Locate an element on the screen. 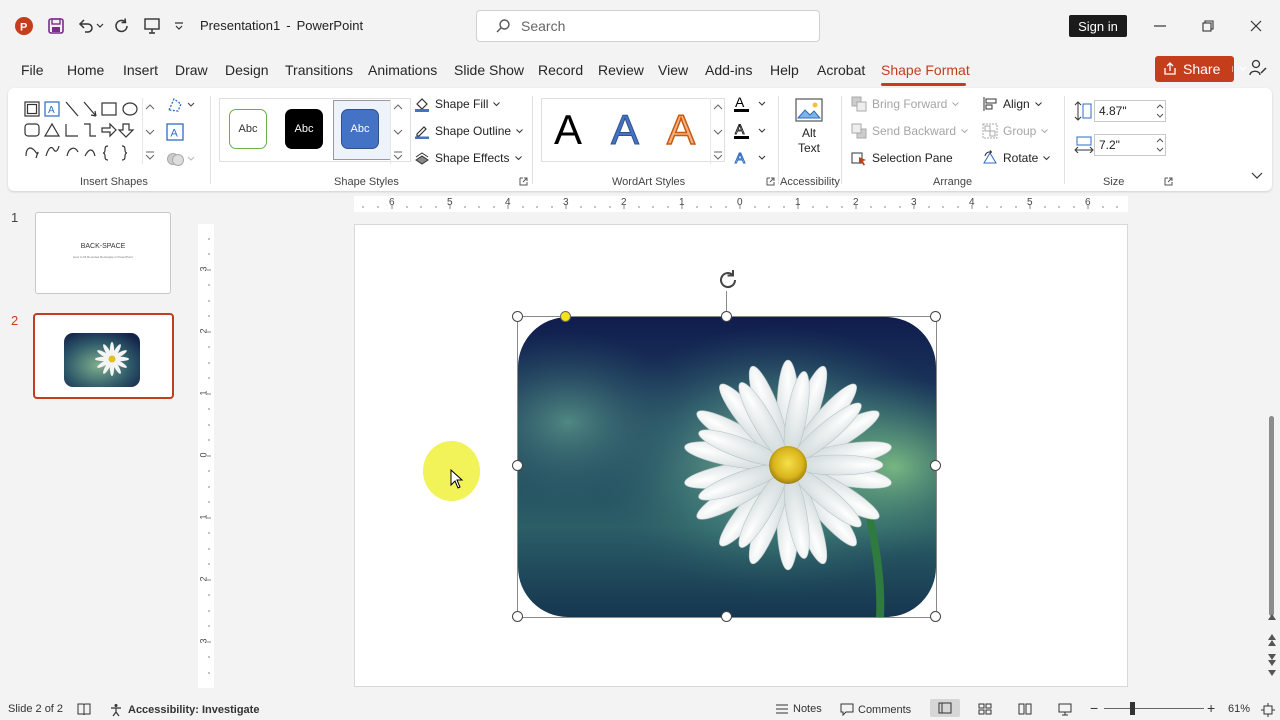 The width and height of the screenshot is (1280, 720). tab-slide-show: Slide Show is located at coordinates (489, 70).